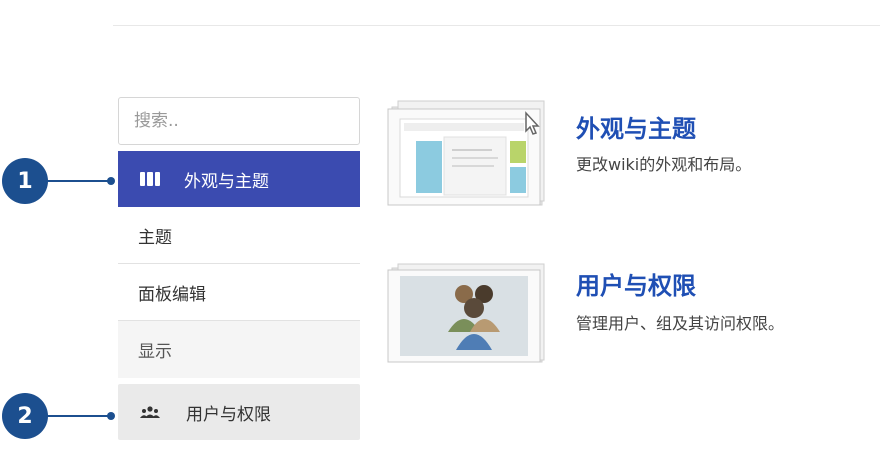  Describe the element at coordinates (636, 283) in the screenshot. I see `users-rights-link: 用户与权限` at that location.